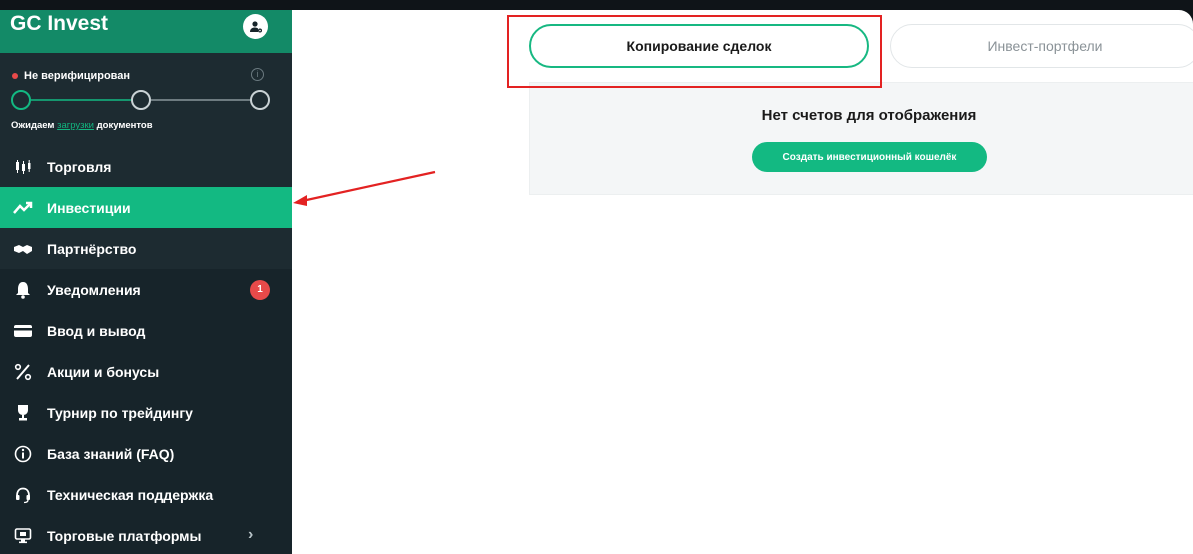 The height and width of the screenshot is (554, 1193). I want to click on verification-status: Не верифицирован, so click(71, 76).